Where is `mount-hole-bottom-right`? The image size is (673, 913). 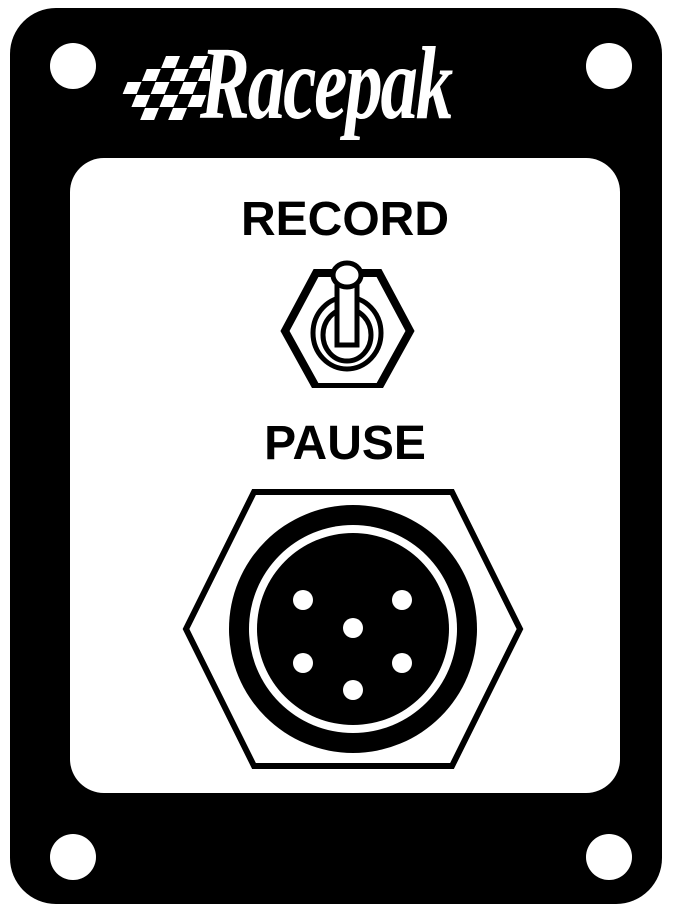 mount-hole-bottom-right is located at coordinates (609, 857).